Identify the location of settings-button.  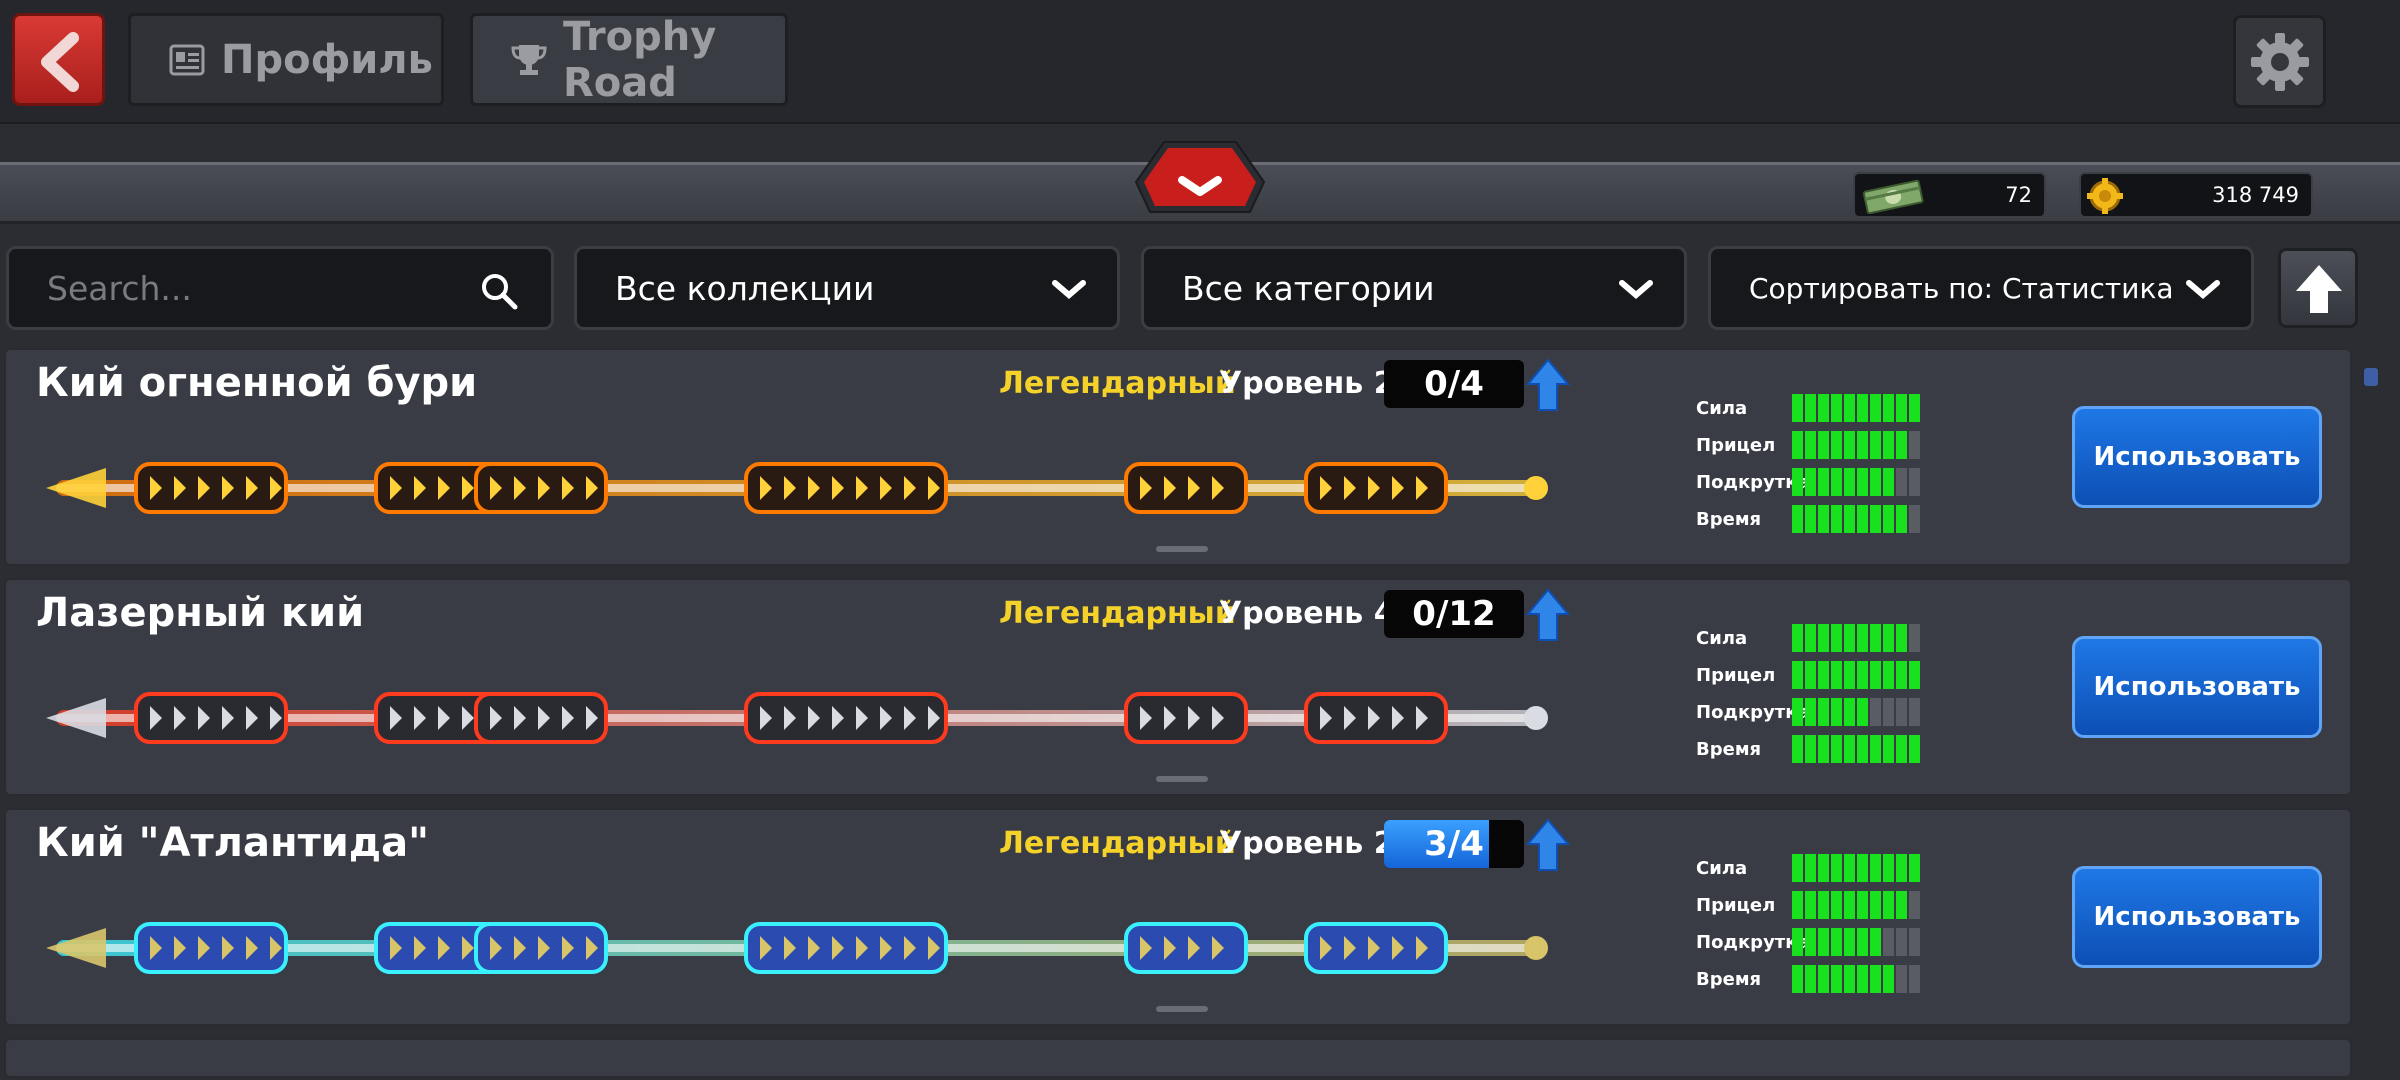
(2279, 61).